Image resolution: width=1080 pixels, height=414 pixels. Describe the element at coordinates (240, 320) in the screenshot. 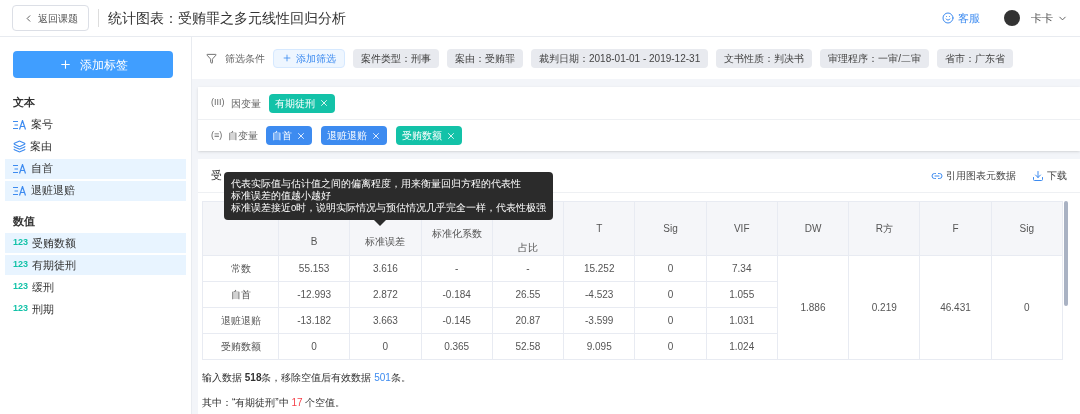

I see `row-label: 退赃退赔` at that location.